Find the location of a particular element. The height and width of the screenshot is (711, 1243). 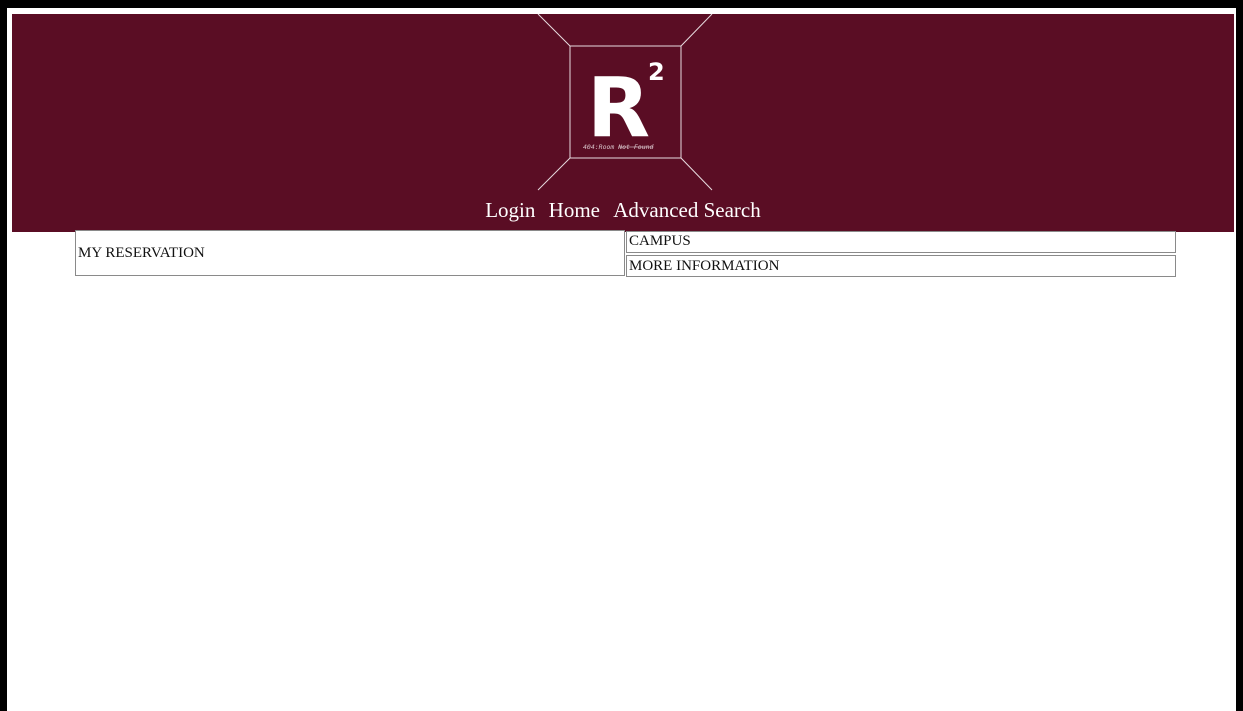

my-reservation-panel: MY RESERVATION is located at coordinates (350, 253).